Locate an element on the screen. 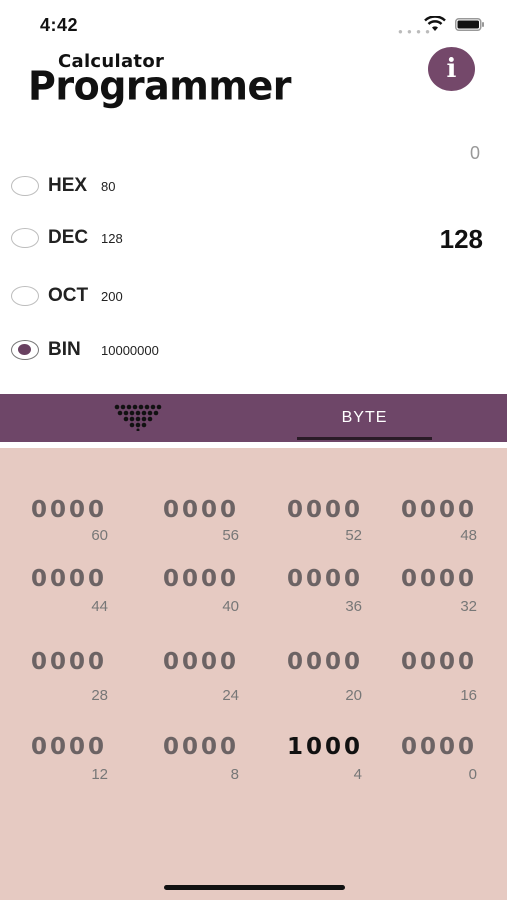 The height and width of the screenshot is (900, 507). radio-bin is located at coordinates (25, 350).